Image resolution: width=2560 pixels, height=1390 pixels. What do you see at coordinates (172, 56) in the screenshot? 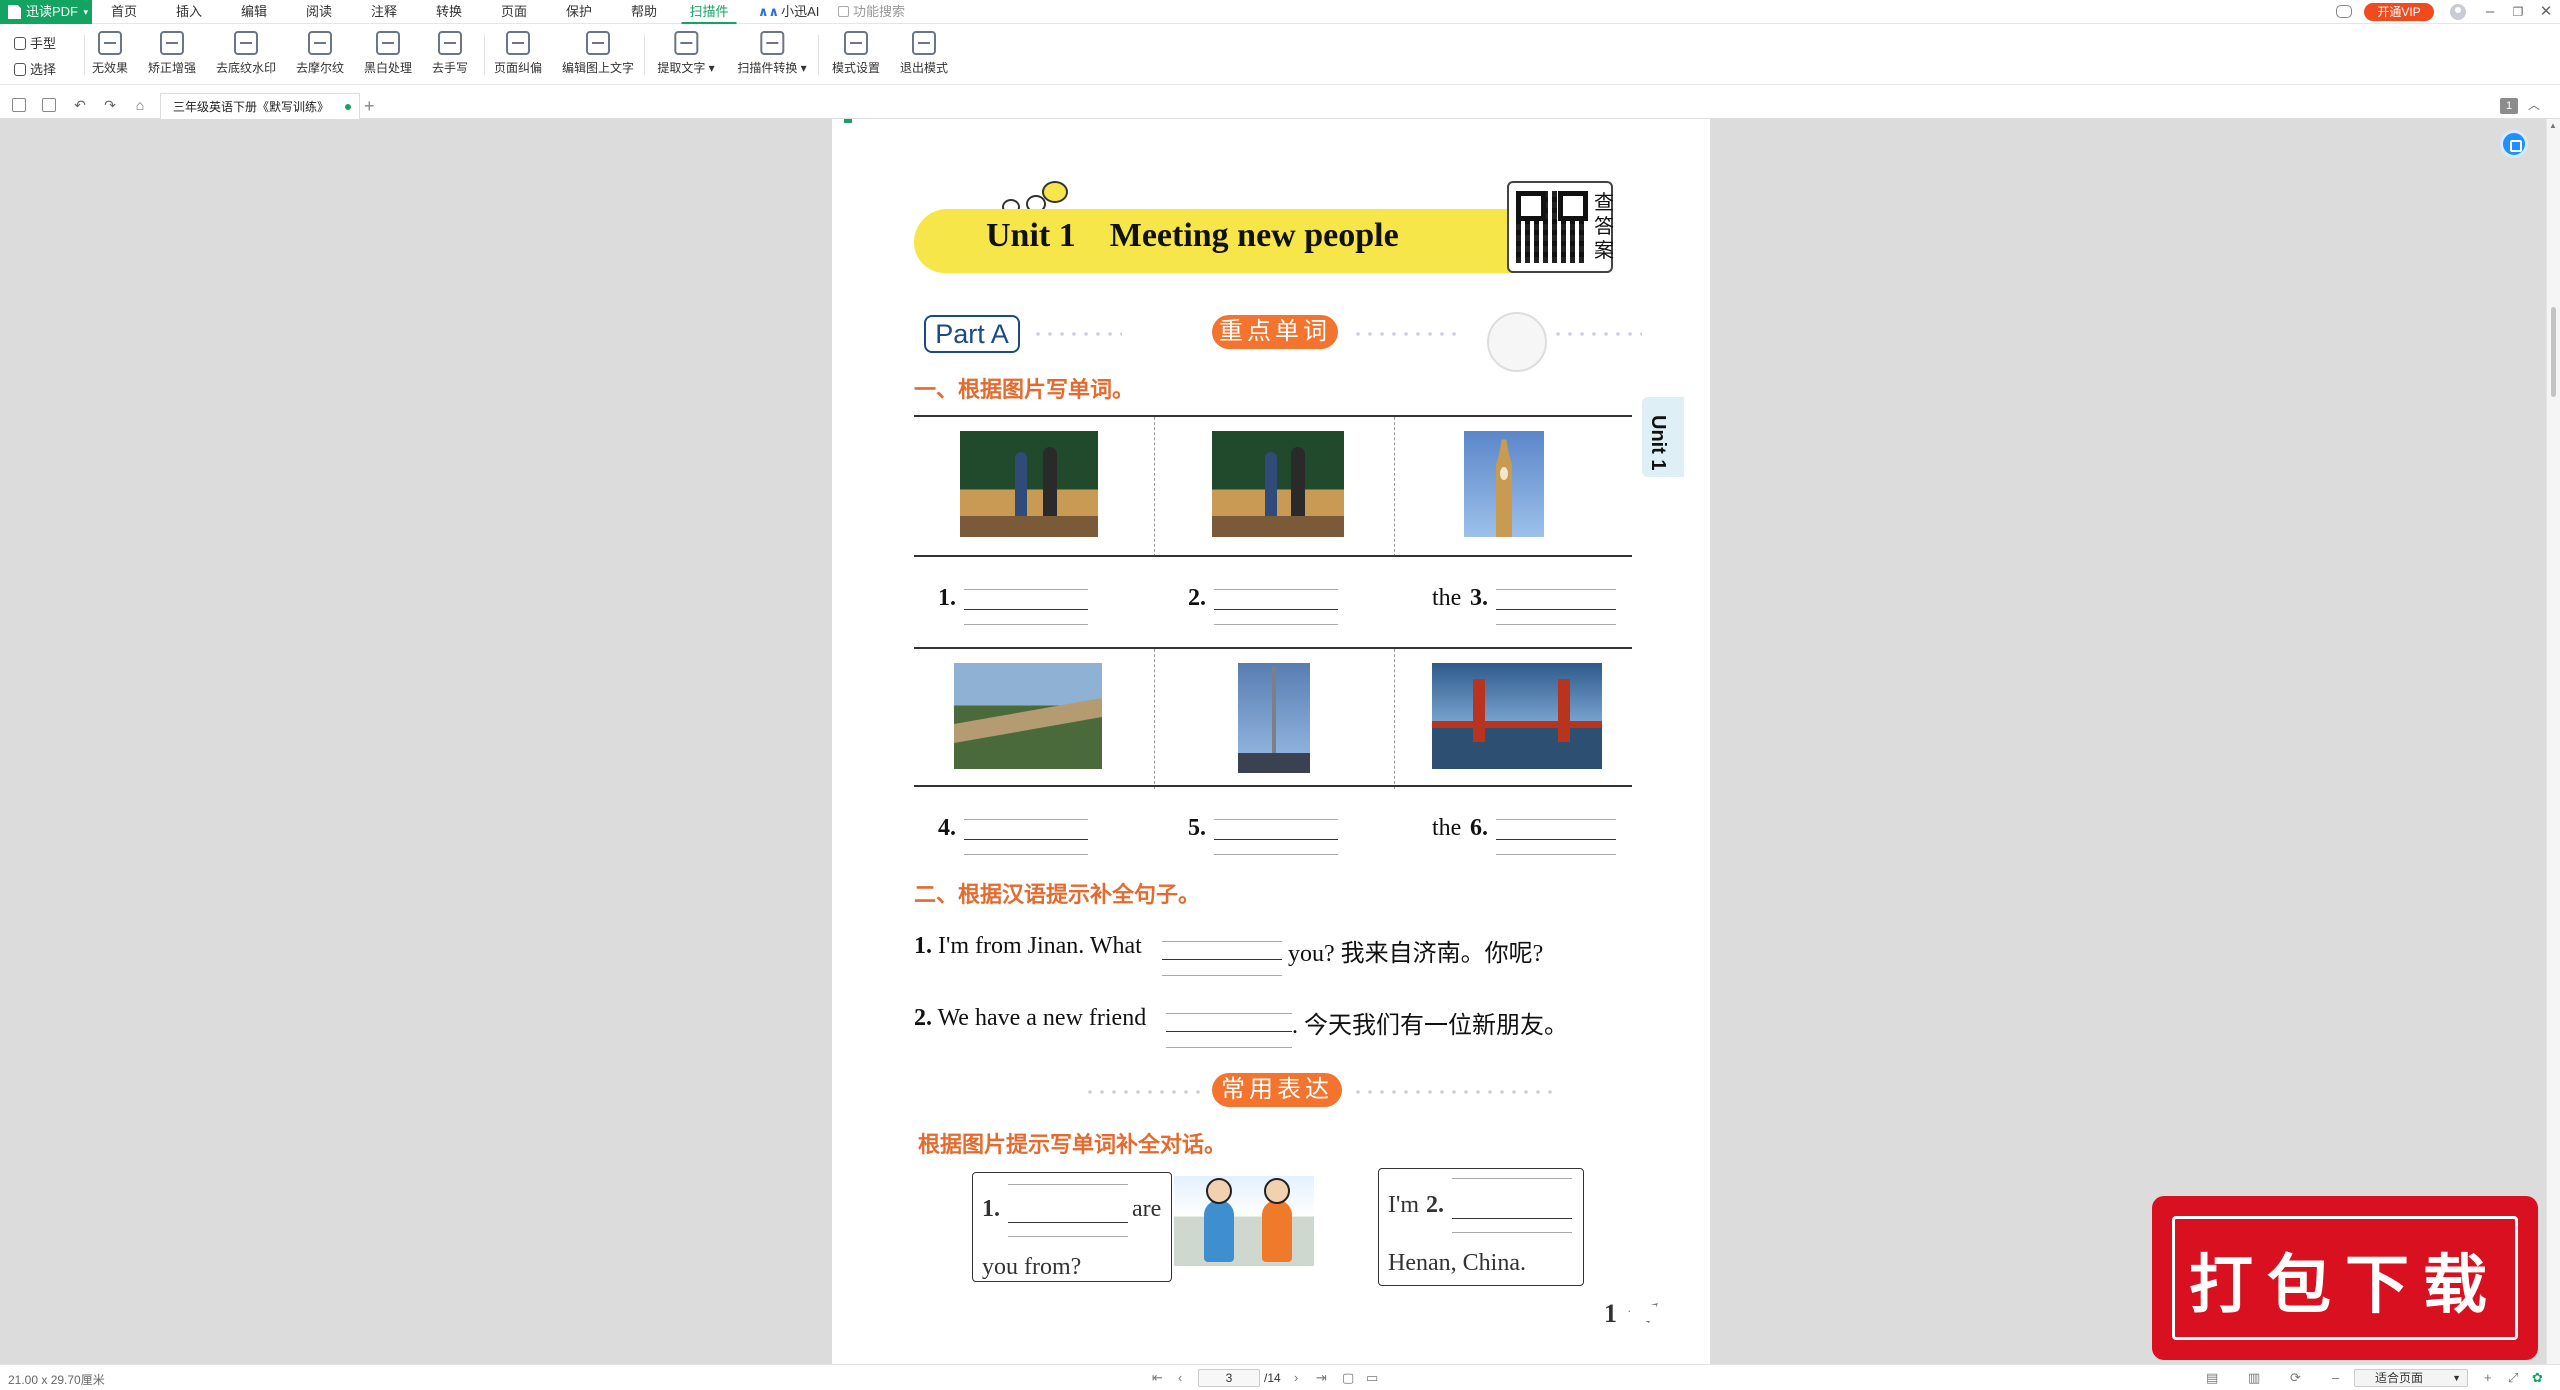
I see `enhance-button: 矫正增强` at bounding box center [172, 56].